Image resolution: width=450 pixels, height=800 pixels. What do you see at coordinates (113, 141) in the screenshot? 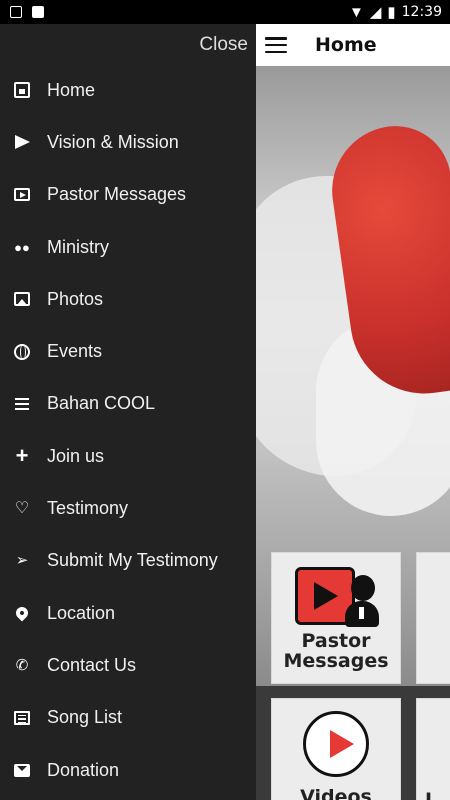
I see `menu-item-label: Vision & Mission` at bounding box center [113, 141].